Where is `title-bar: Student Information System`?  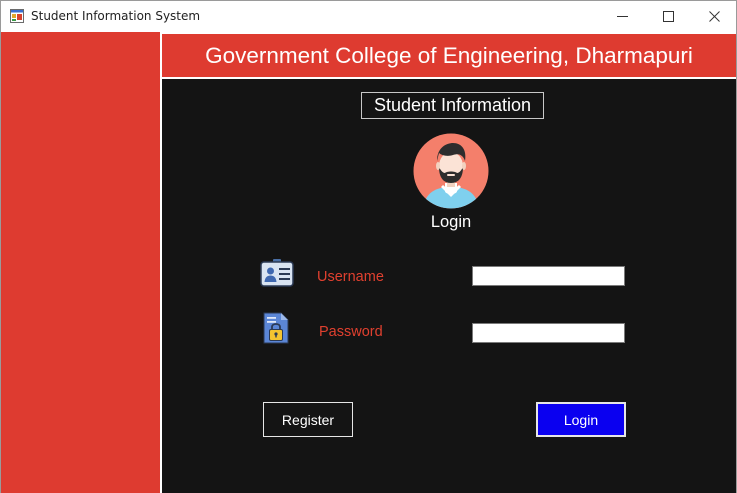 title-bar: Student Information System is located at coordinates (368, 16).